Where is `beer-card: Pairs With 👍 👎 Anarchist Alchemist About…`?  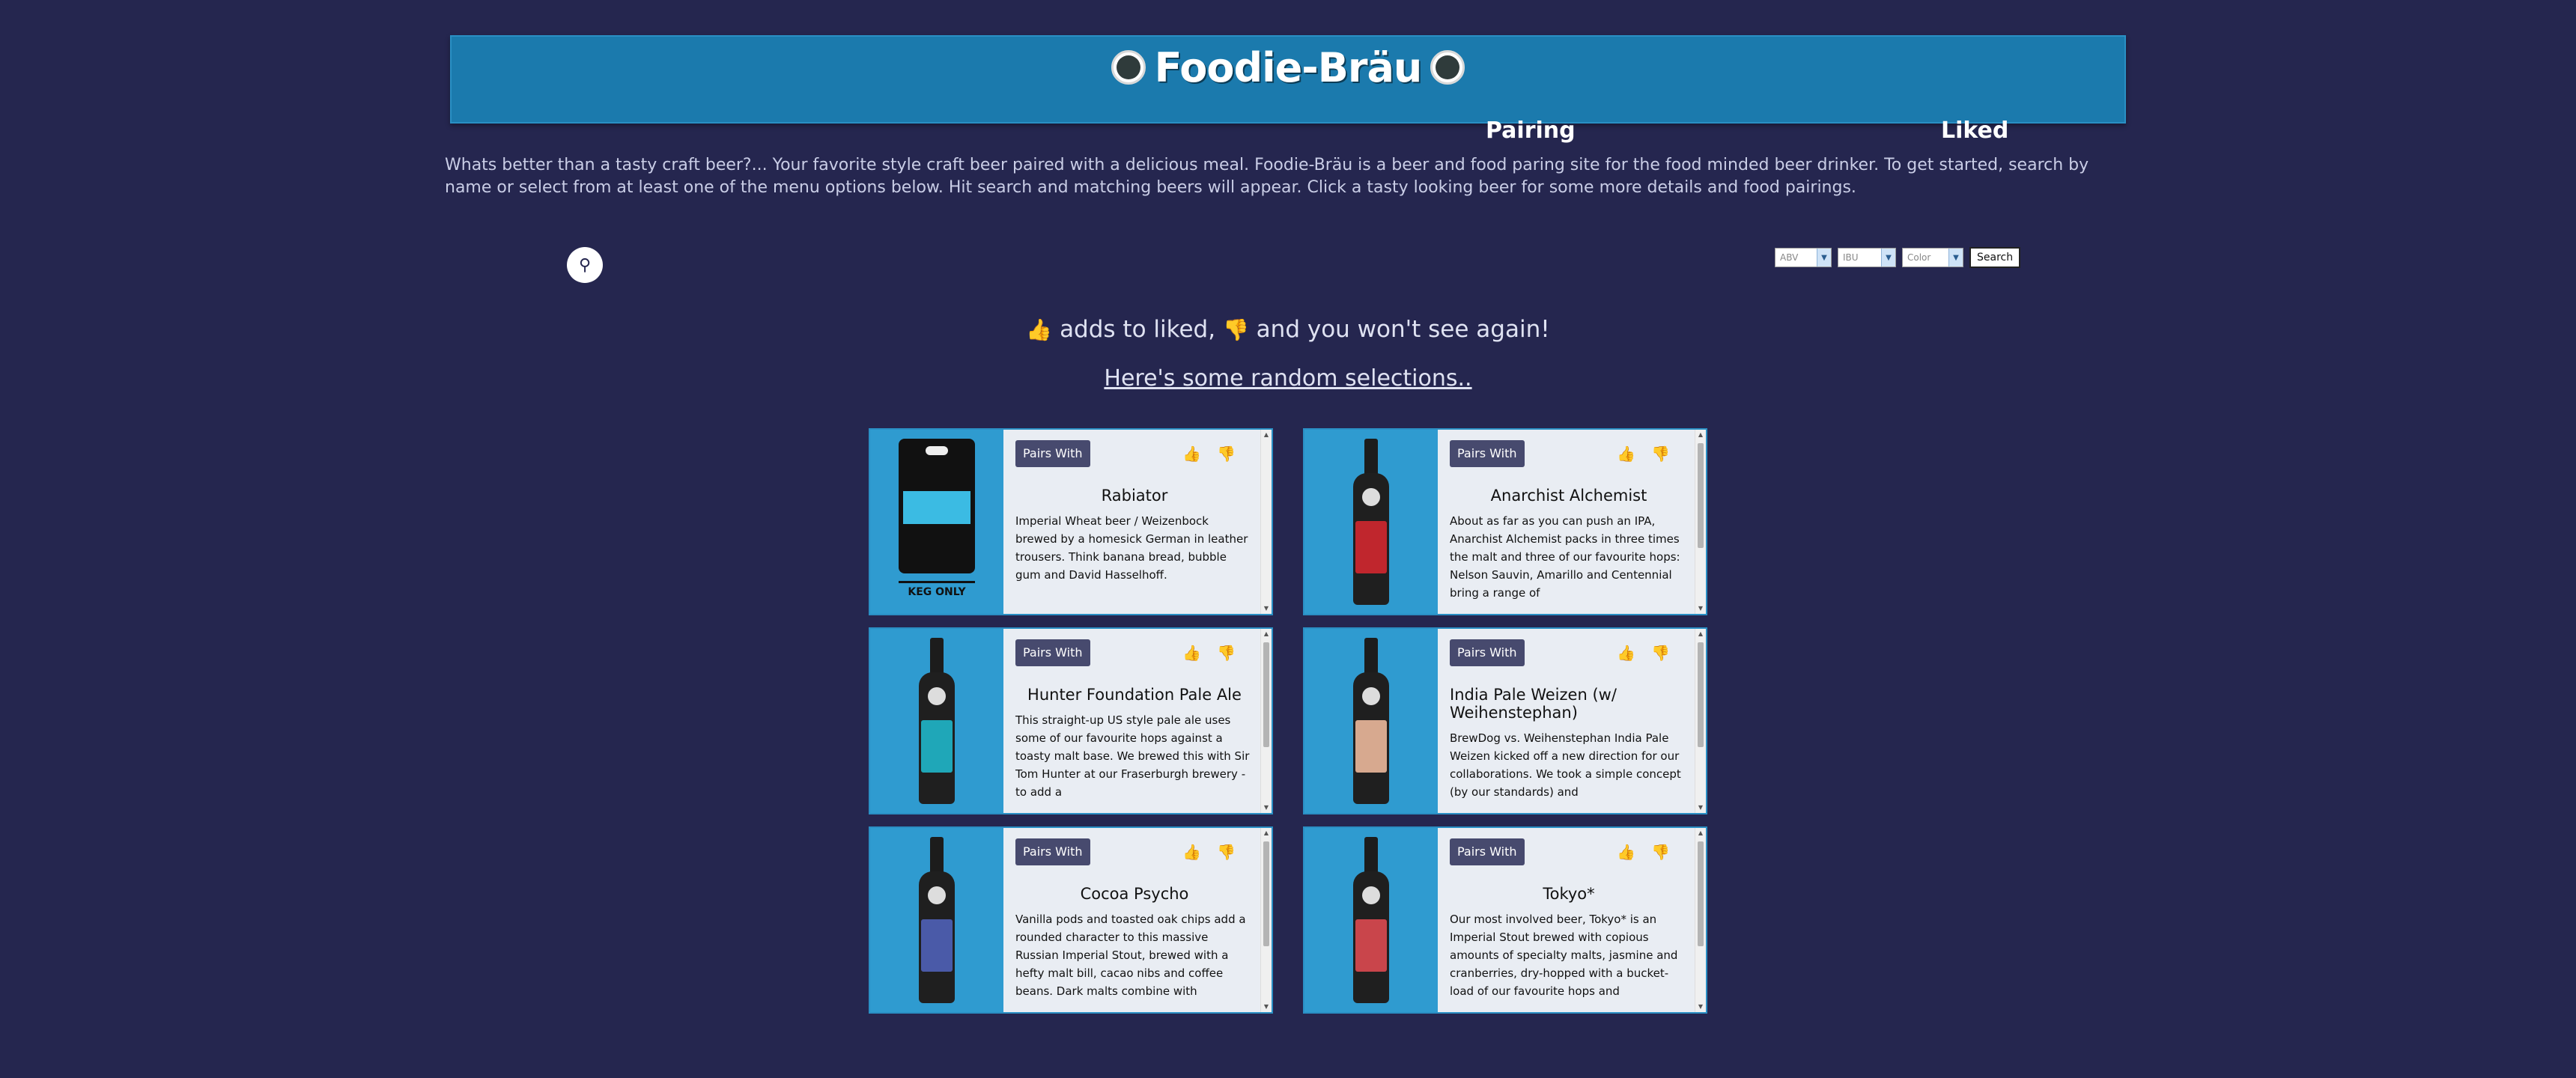
beer-card: Pairs With 👍 👎 Anarchist Alchemist About… is located at coordinates (1505, 521).